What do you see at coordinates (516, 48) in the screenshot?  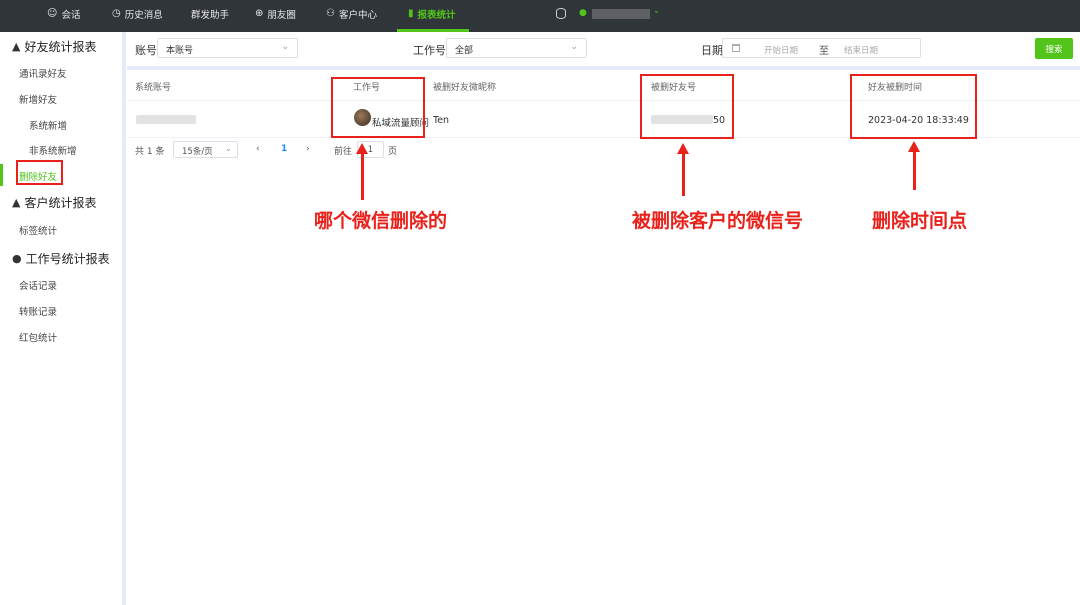 I see `worknum-select: 全部 ⌄` at bounding box center [516, 48].